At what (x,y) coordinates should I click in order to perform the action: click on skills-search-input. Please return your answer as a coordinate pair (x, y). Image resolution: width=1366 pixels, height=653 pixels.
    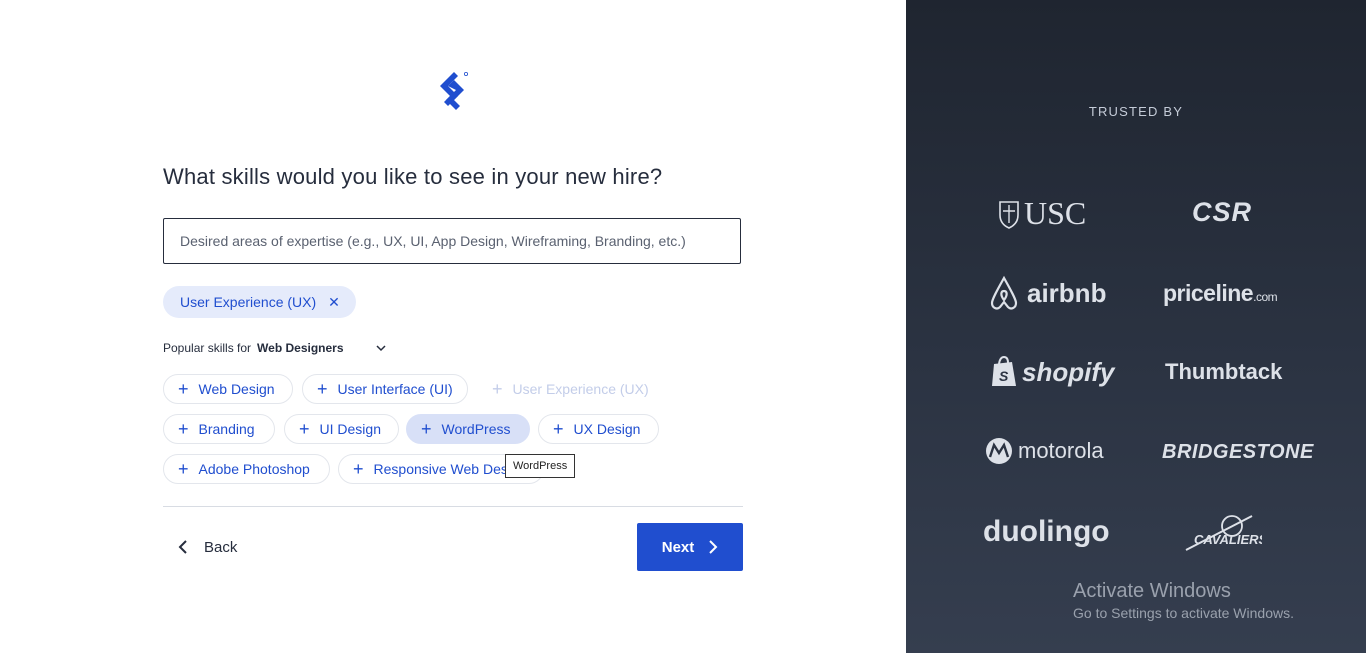
    Looking at the image, I should click on (452, 241).